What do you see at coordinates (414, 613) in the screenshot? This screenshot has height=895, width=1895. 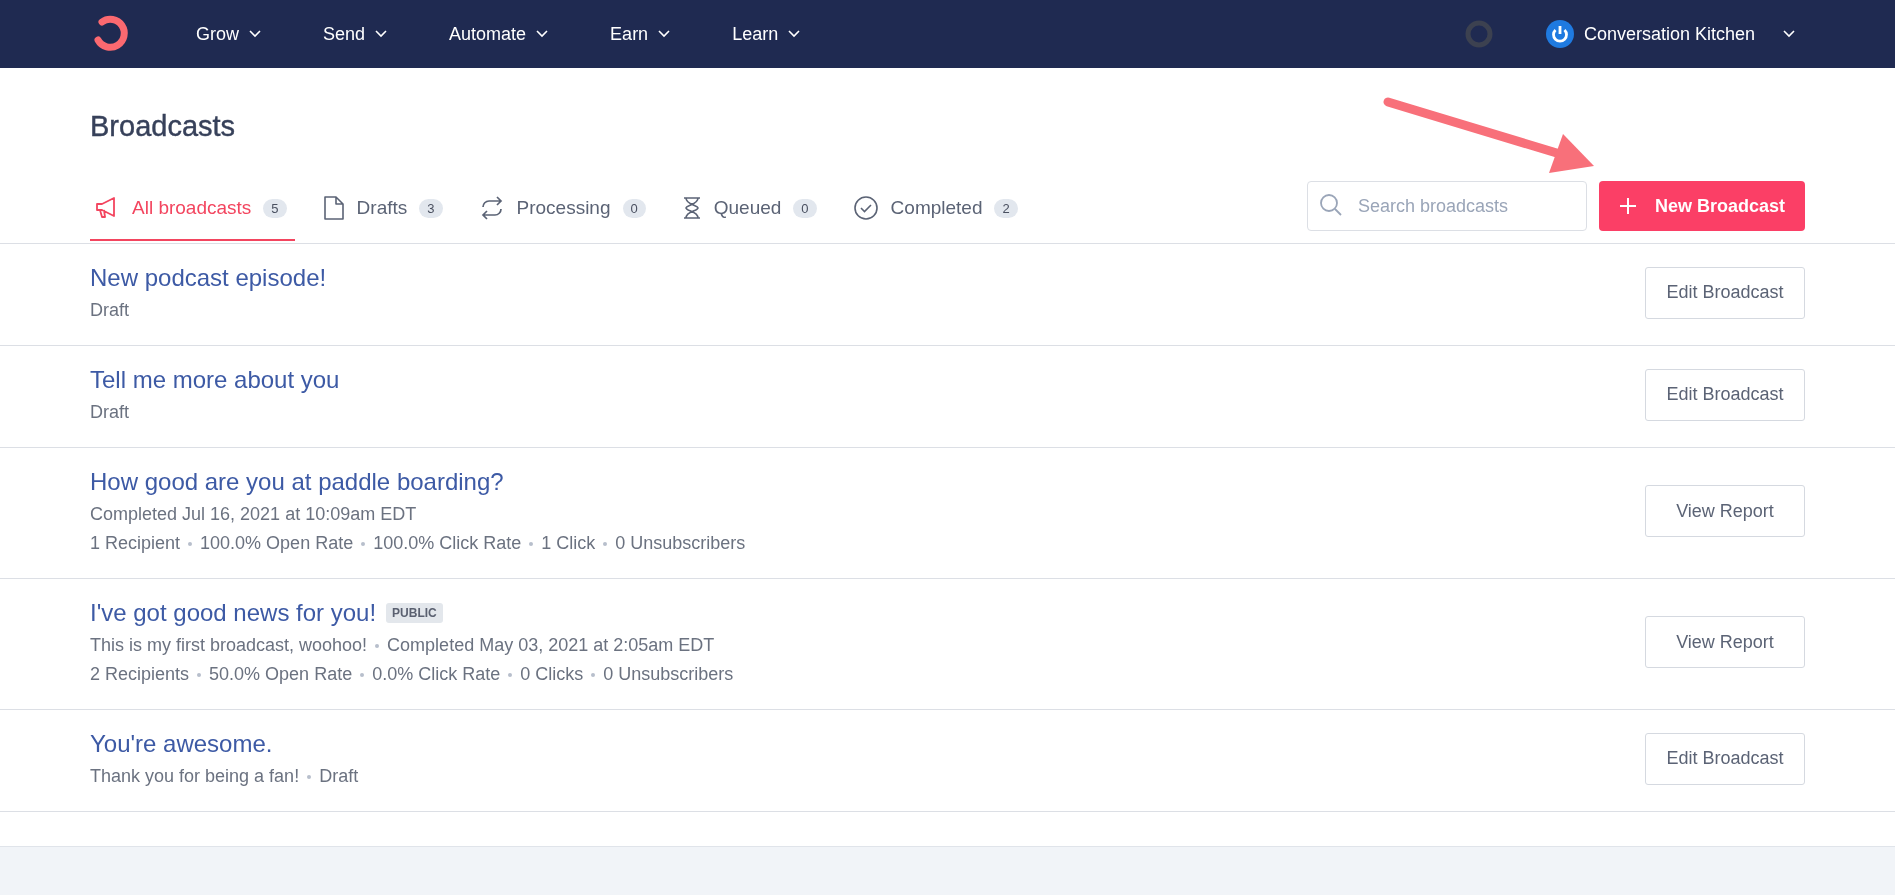 I see `public-badge: PUBLIC` at bounding box center [414, 613].